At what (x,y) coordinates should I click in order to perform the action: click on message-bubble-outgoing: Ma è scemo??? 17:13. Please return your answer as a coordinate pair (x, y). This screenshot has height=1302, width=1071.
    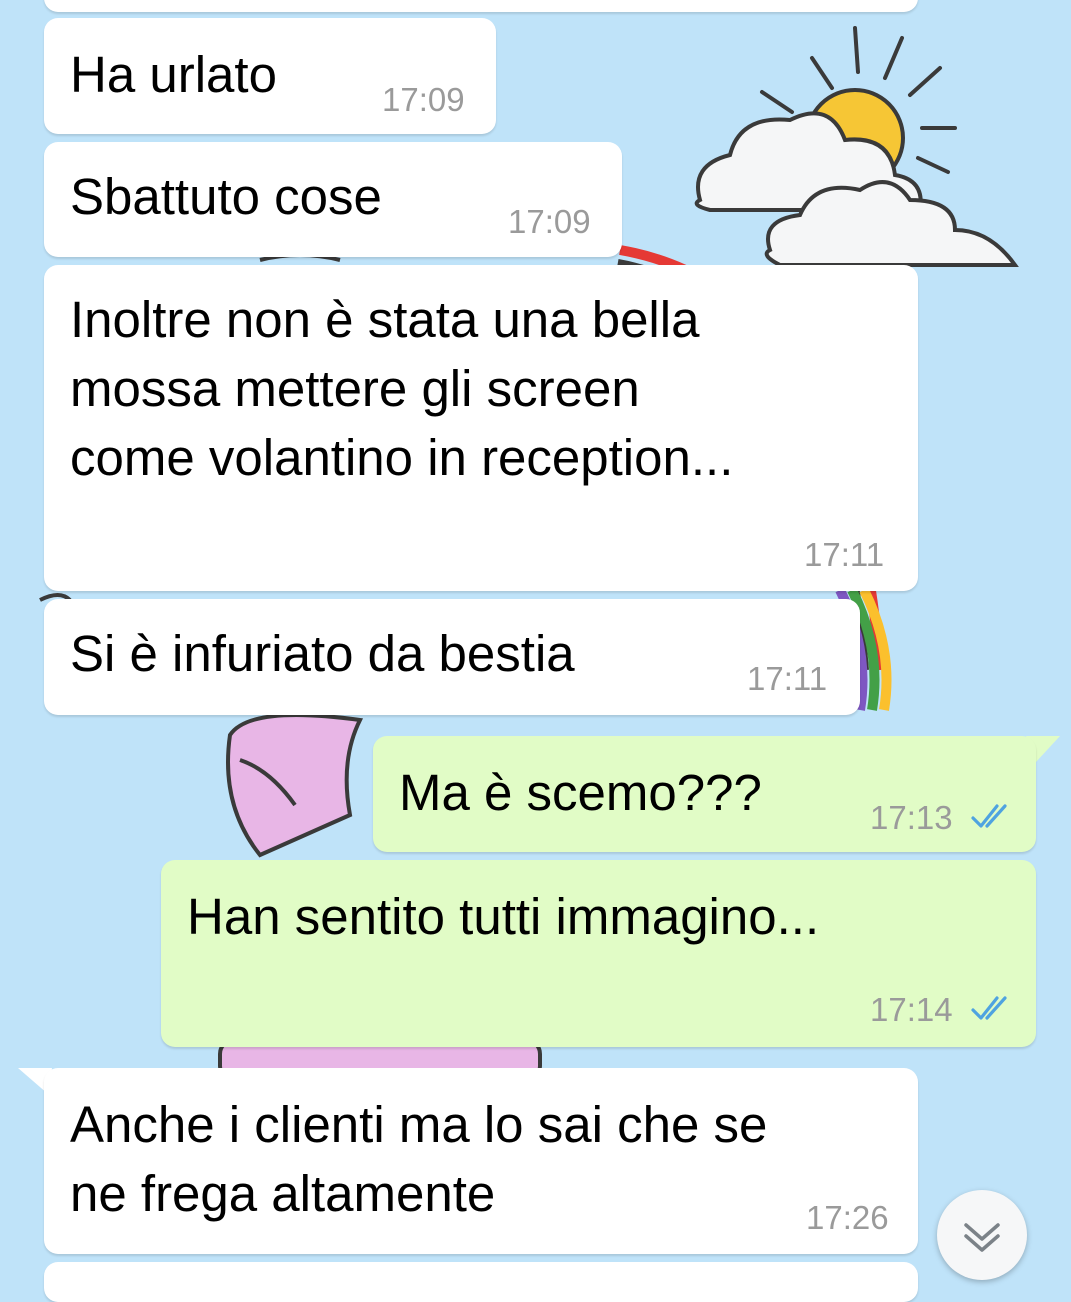
    Looking at the image, I should click on (704, 794).